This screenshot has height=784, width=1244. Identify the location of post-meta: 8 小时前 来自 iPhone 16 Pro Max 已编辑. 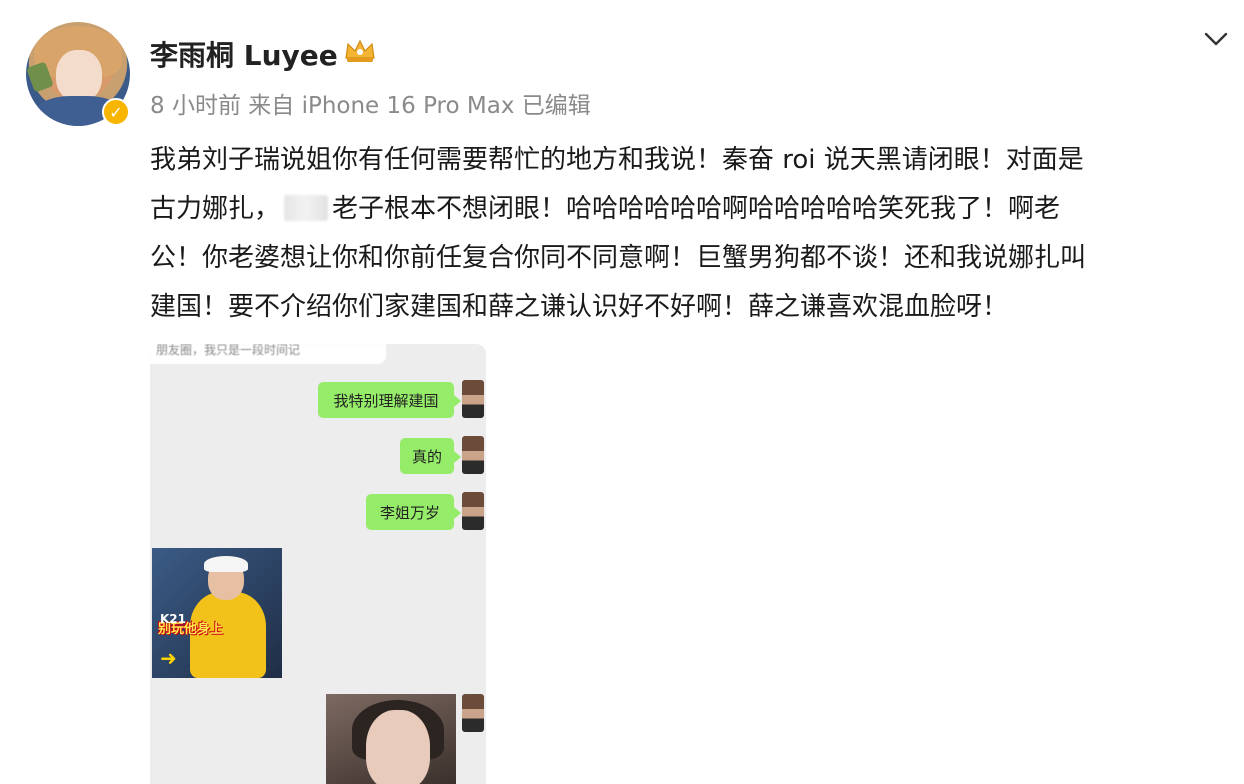
(370, 106).